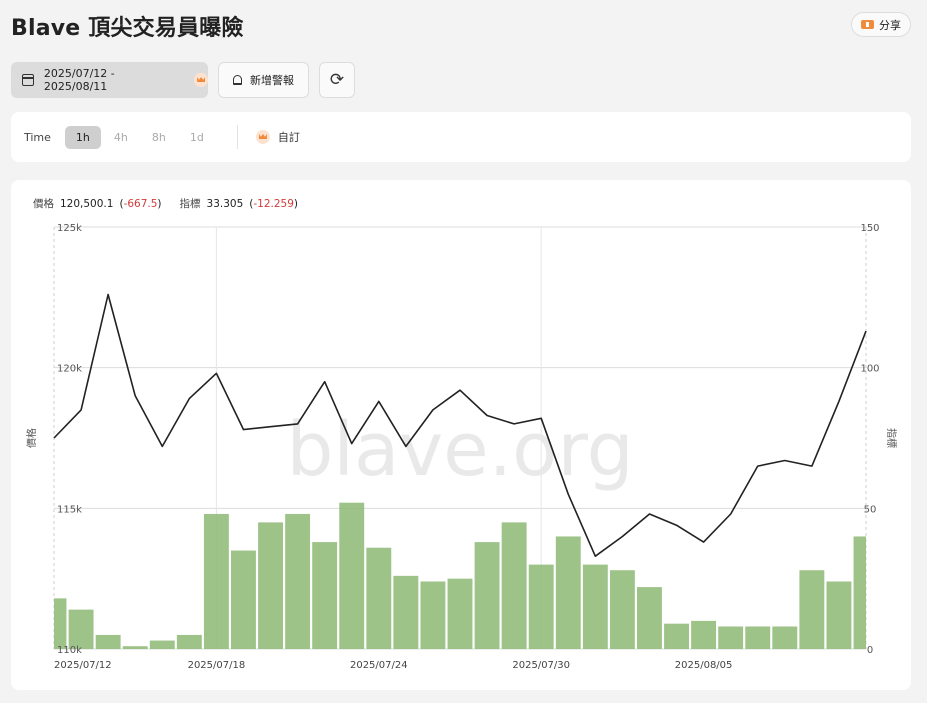 The height and width of the screenshot is (703, 927). I want to click on indicator-value: 33.305, so click(225, 203).